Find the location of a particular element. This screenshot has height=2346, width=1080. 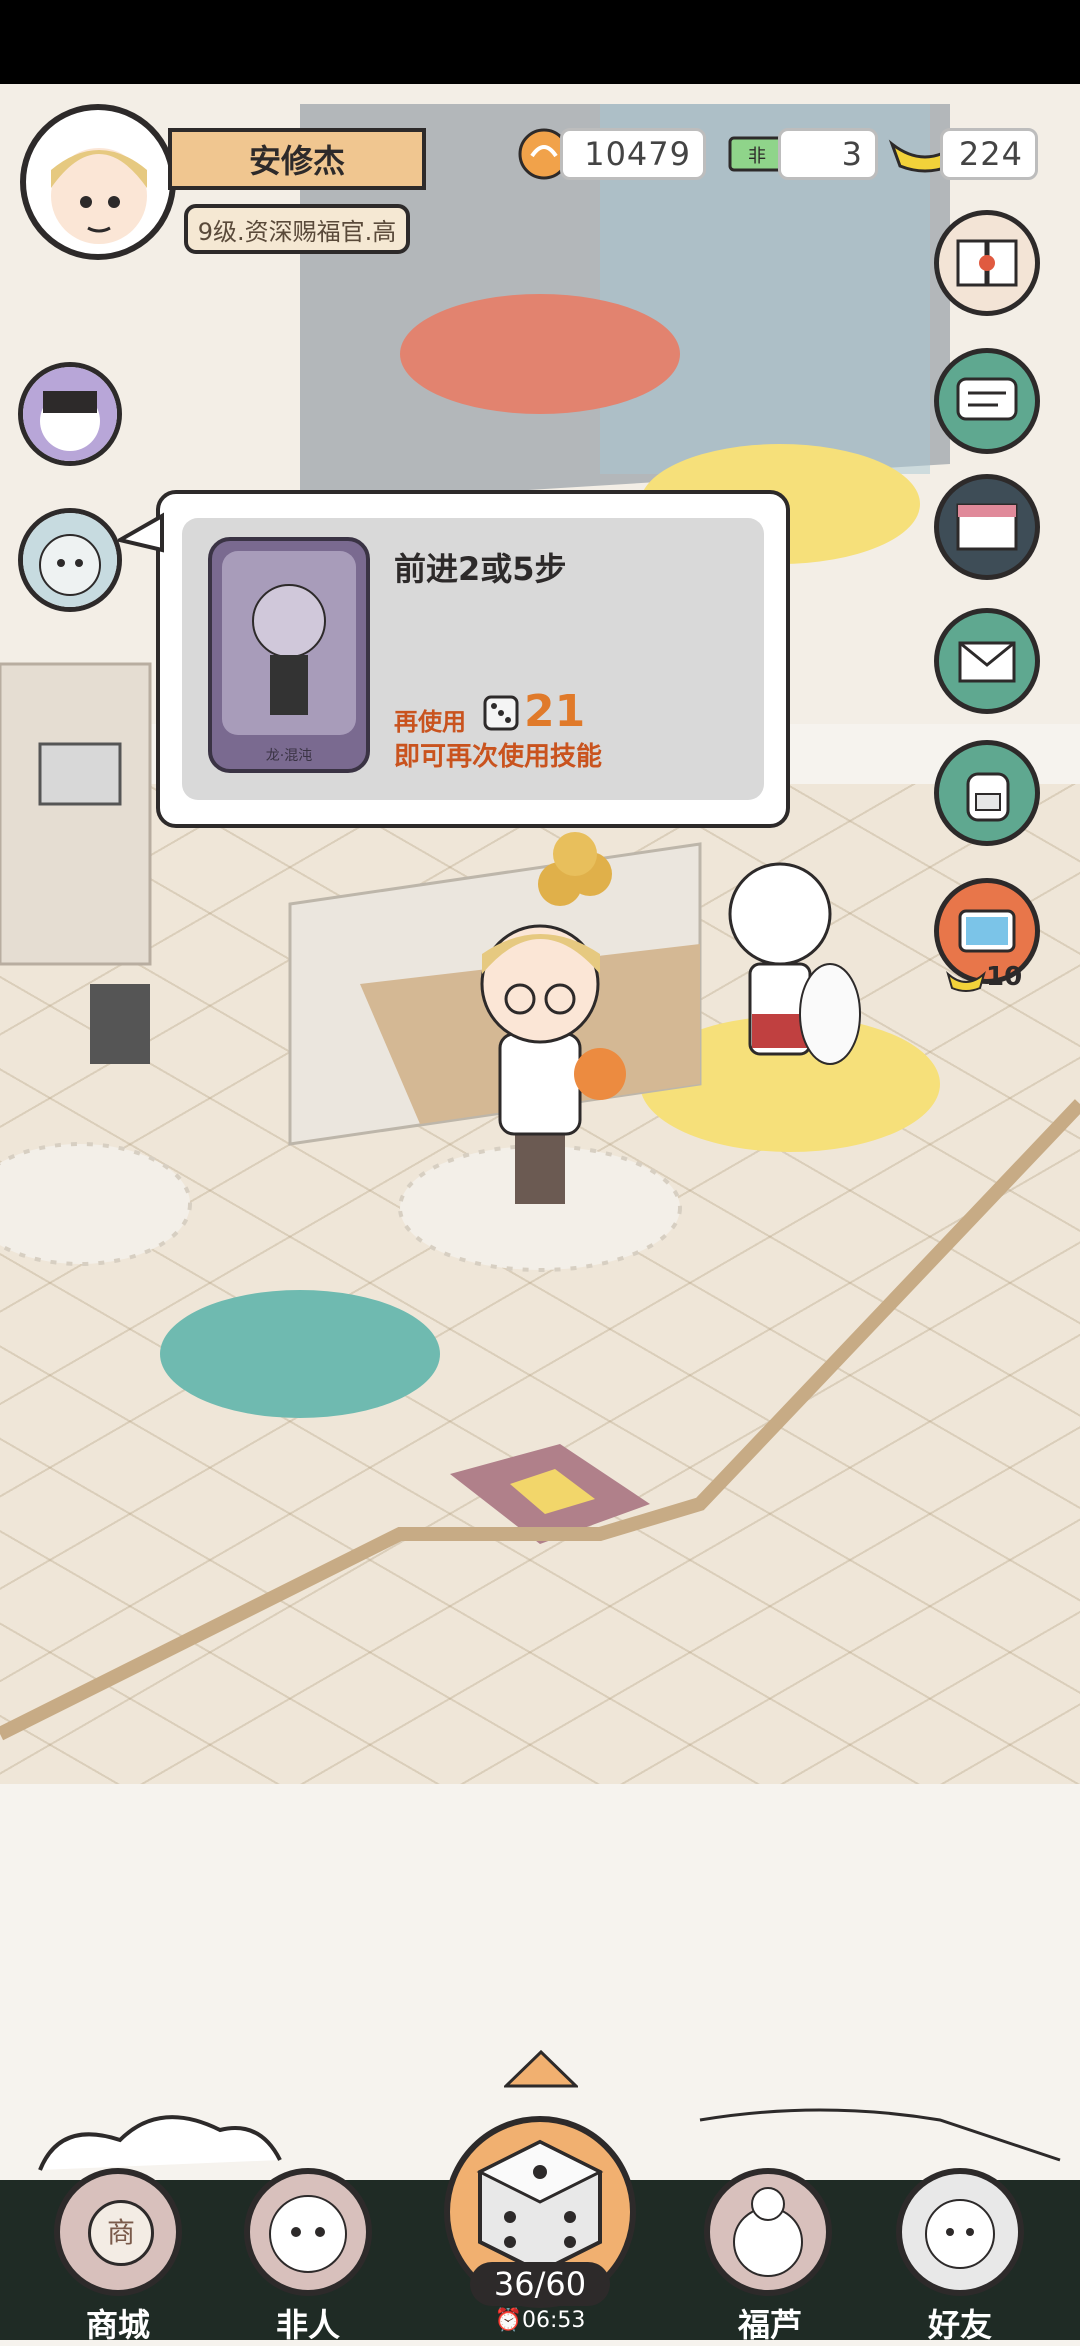

chat-icon is located at coordinates (987, 401).